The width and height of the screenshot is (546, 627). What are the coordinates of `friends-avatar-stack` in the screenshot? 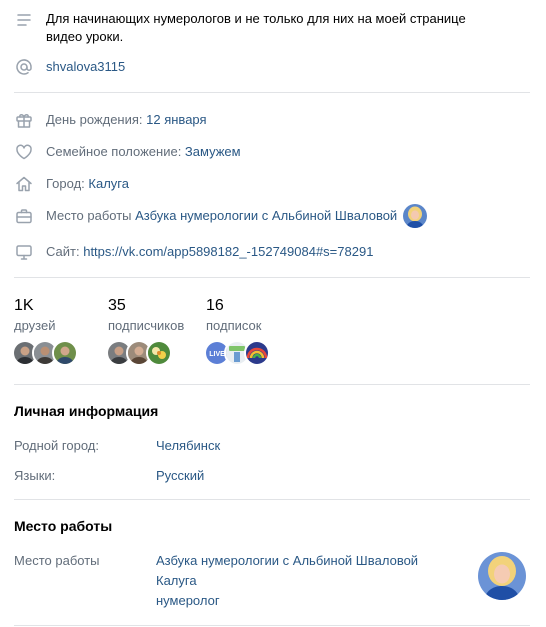 It's located at (45, 353).